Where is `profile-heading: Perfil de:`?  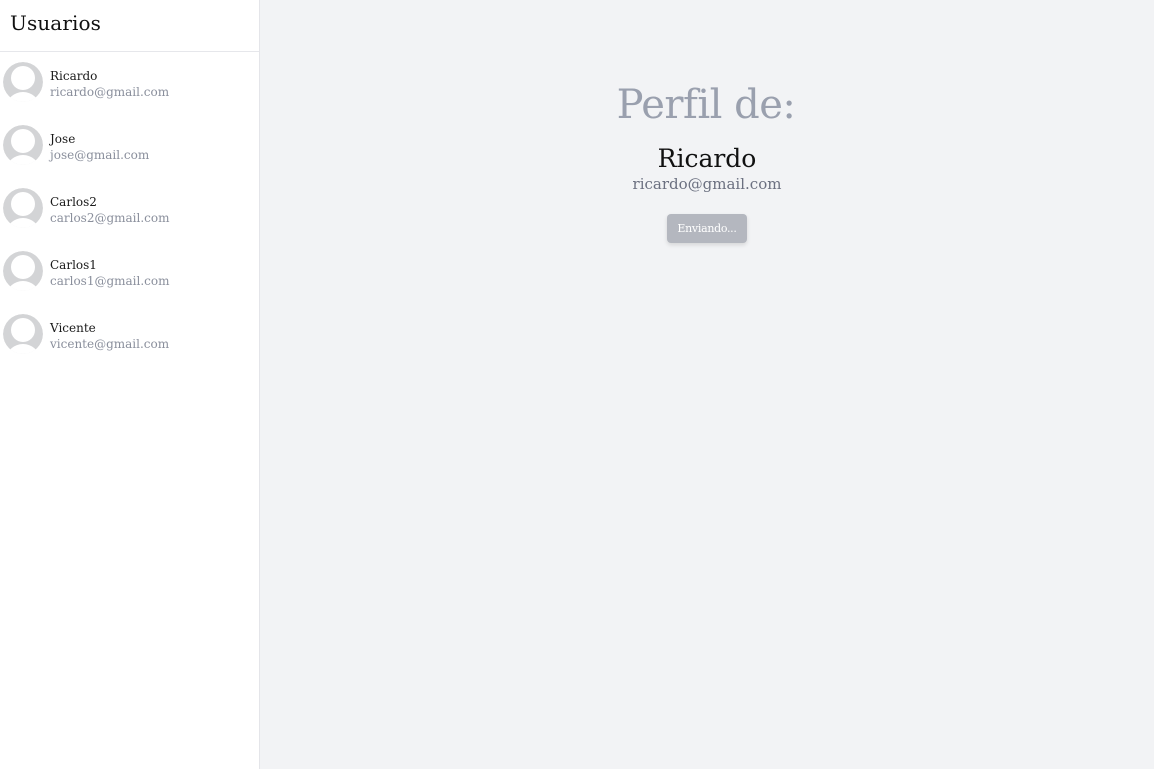 profile-heading: Perfil de: is located at coordinates (706, 105).